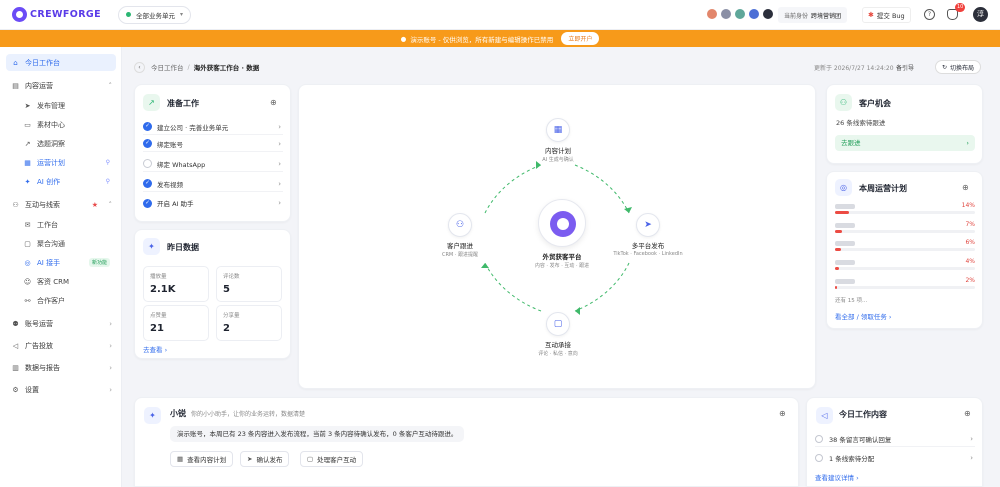 The height and width of the screenshot is (487, 1000). Describe the element at coordinates (895, 458) in the screenshot. I see `today-item: 1 条线索待分配 ›` at that location.